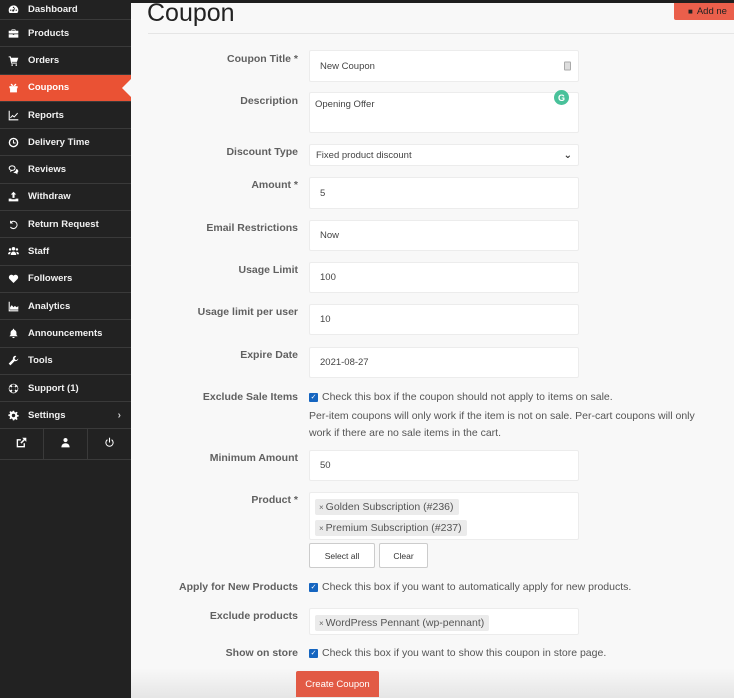  I want to click on expire-date-value: 2021-08-27, so click(344, 362).